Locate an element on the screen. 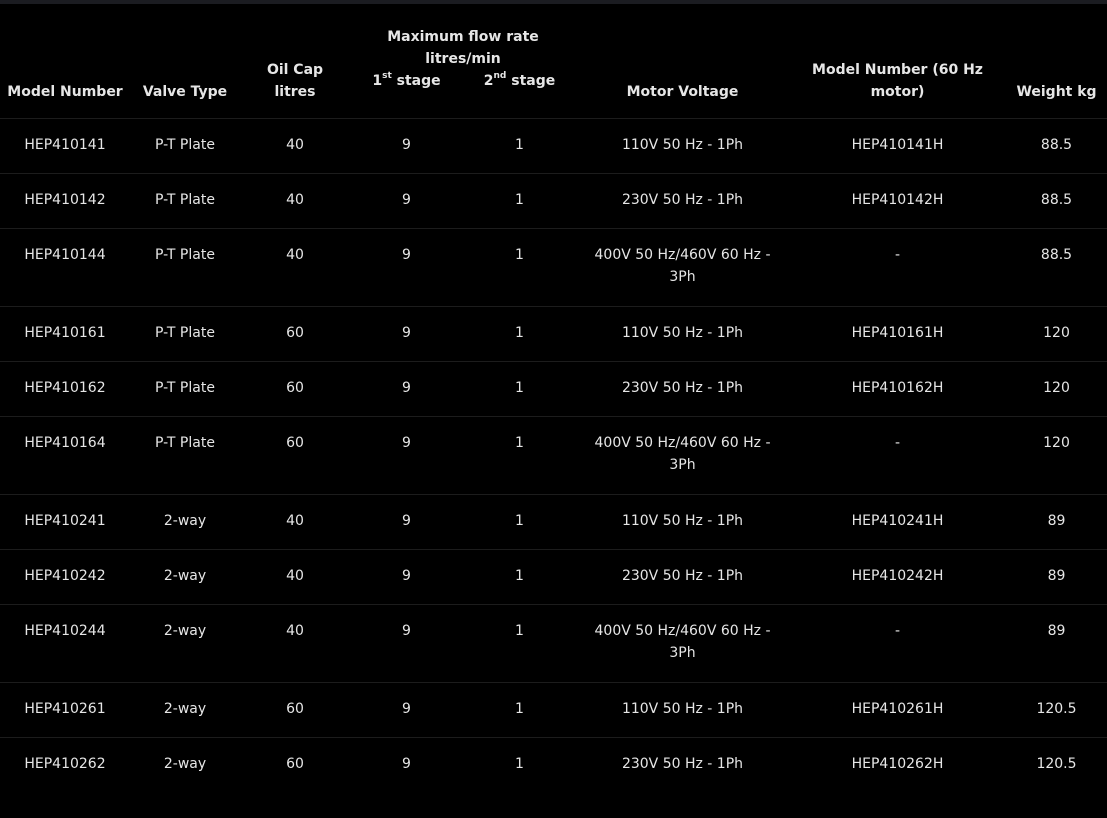  cell-model-60hz: HEP410261H is located at coordinates (897, 710).